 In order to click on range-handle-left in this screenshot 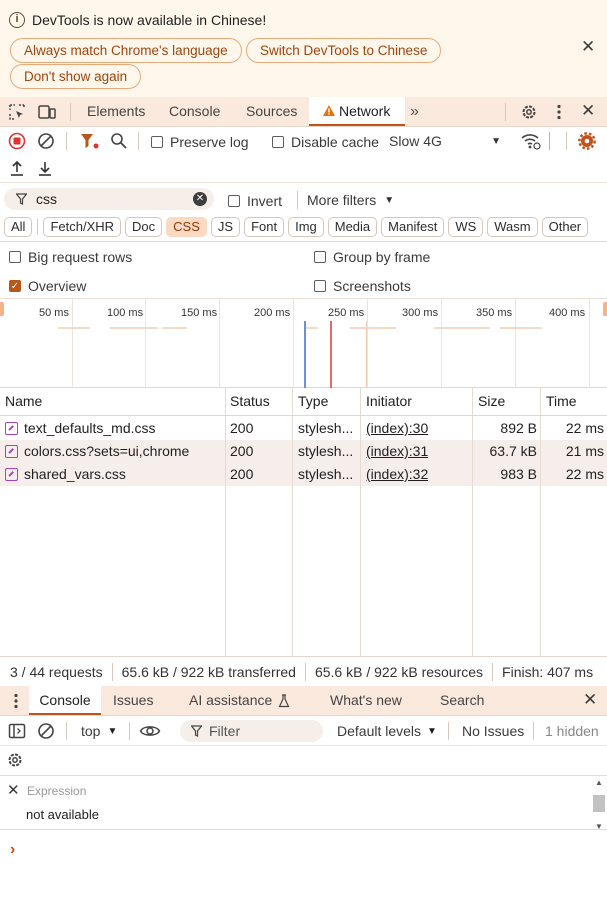, I will do `click(2, 309)`.